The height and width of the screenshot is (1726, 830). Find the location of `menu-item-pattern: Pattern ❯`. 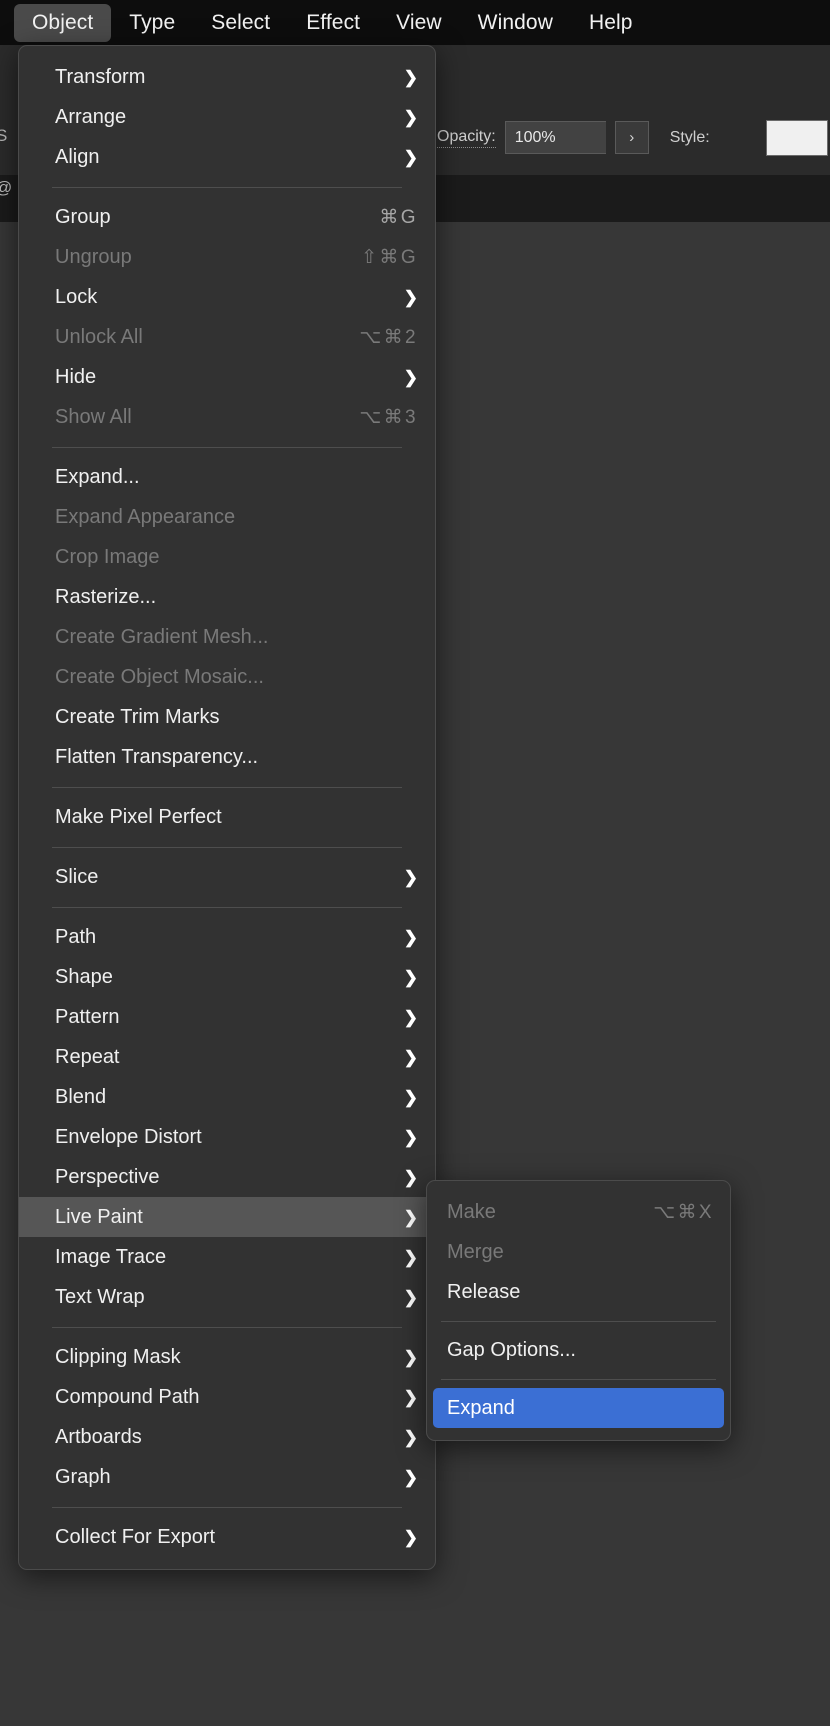

menu-item-pattern: Pattern ❯ is located at coordinates (227, 1017).